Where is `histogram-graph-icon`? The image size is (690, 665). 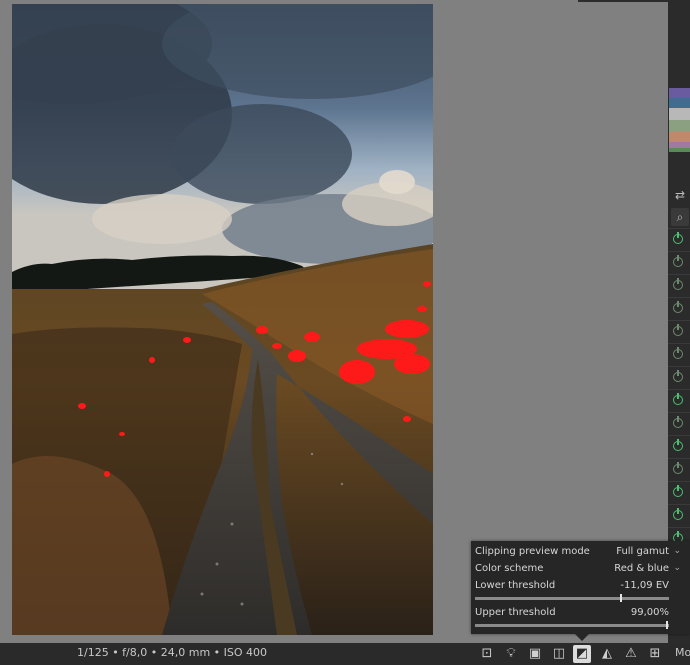
histogram-graph-icon is located at coordinates (679, 128).